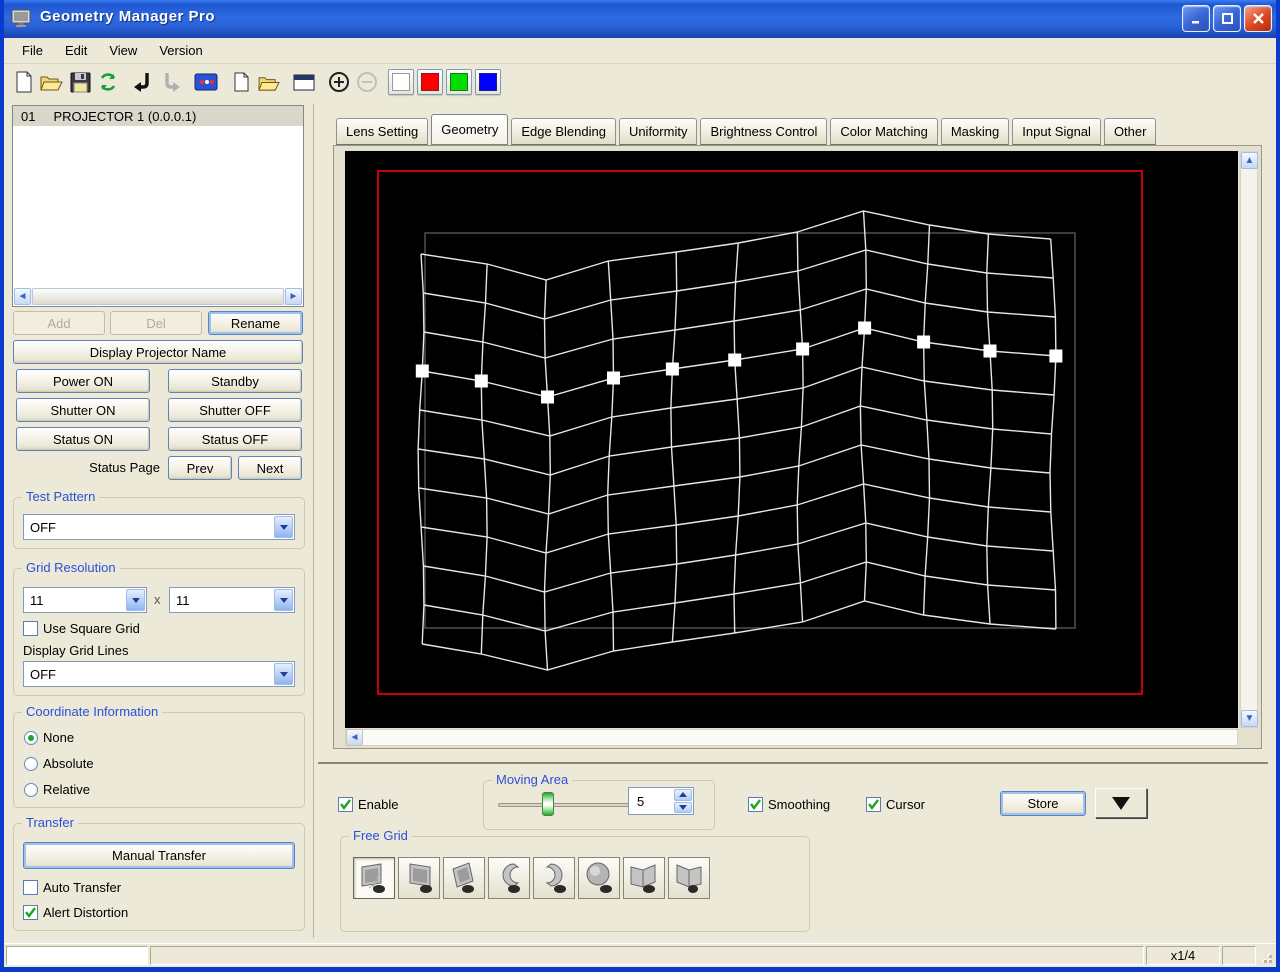  Describe the element at coordinates (32, 50) in the screenshot. I see `menu-file: File` at that location.